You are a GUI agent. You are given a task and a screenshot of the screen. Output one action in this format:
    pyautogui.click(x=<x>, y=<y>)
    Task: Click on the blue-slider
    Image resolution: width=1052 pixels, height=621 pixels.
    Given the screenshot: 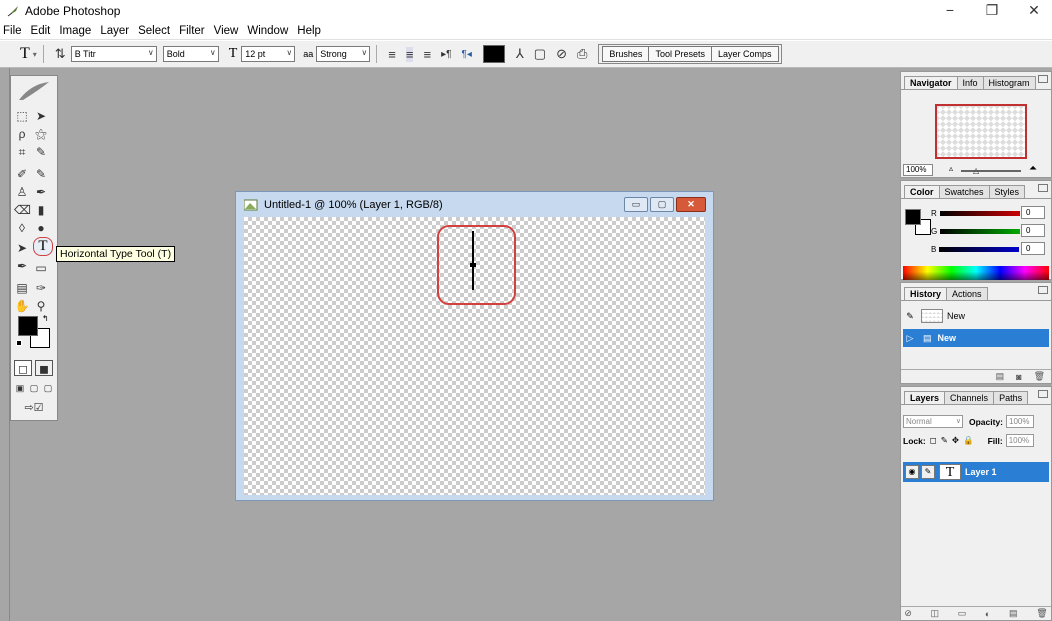 What is the action you would take?
    pyautogui.click(x=979, y=249)
    